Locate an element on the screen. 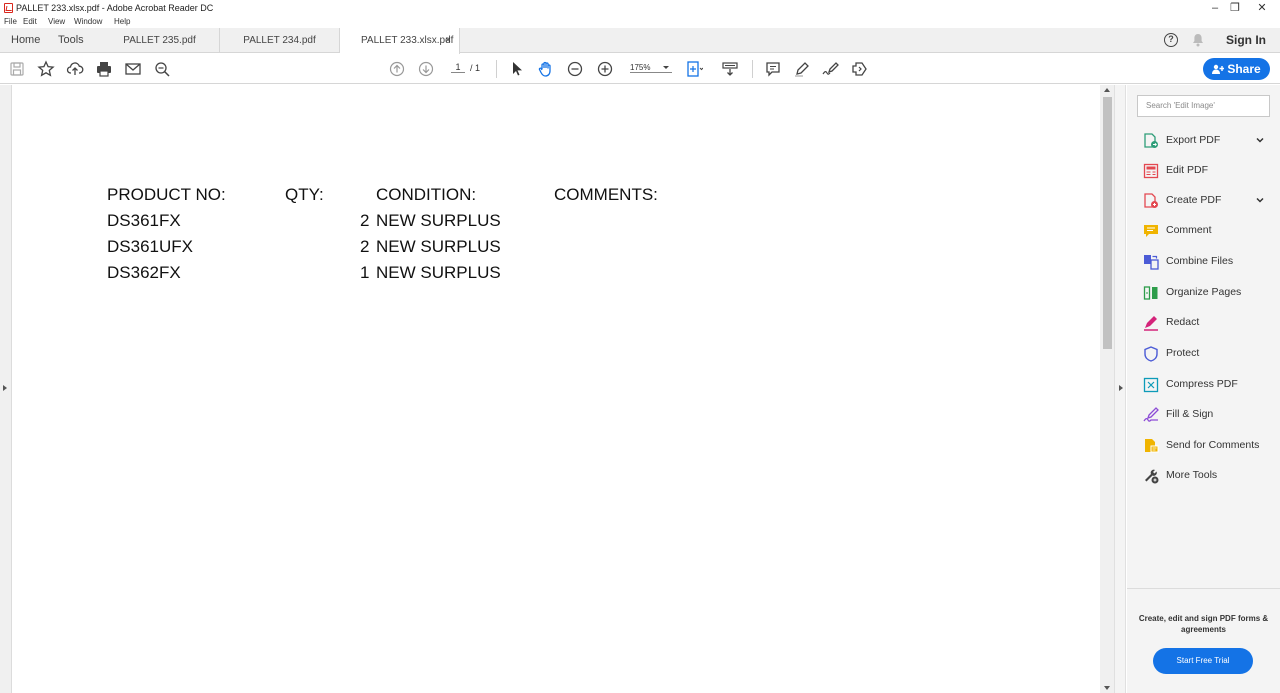 The image size is (1280, 693). bookmark-star-icon is located at coordinates (46, 69).